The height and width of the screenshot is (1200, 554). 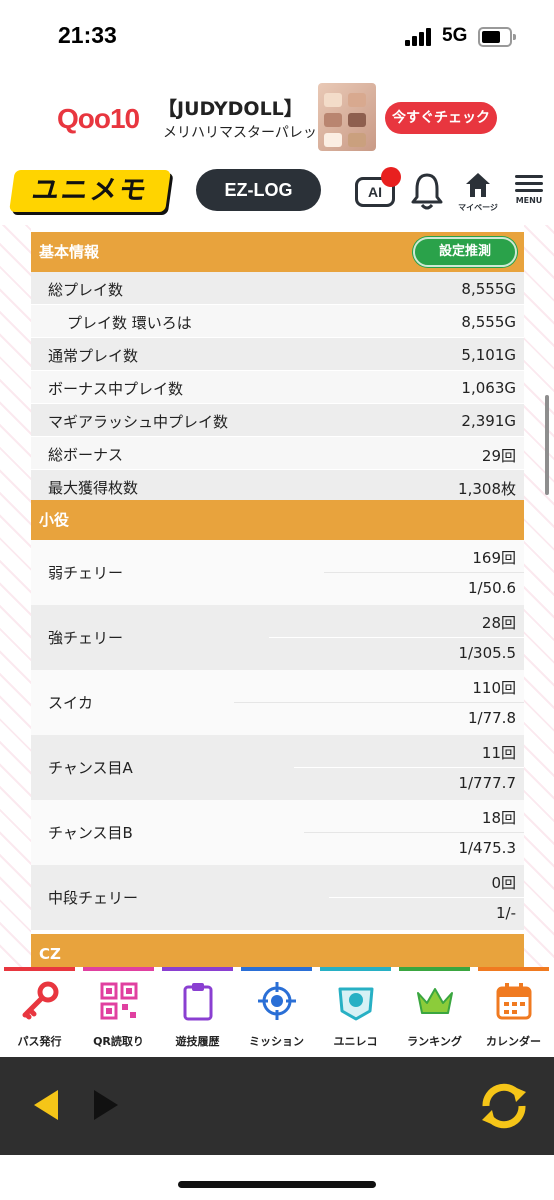 What do you see at coordinates (513, 1041) in the screenshot?
I see `nav-label: カレンダー` at bounding box center [513, 1041].